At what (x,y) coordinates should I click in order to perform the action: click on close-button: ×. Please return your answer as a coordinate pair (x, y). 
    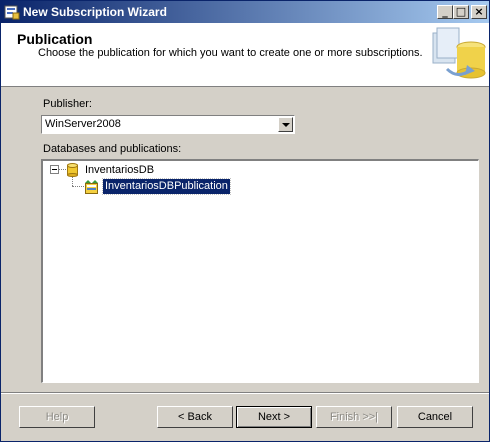
    Looking at the image, I should click on (479, 12).